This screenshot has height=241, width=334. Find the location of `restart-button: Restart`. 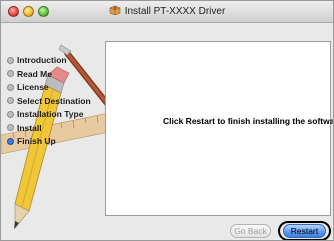

restart-button: Restart is located at coordinates (304, 231).